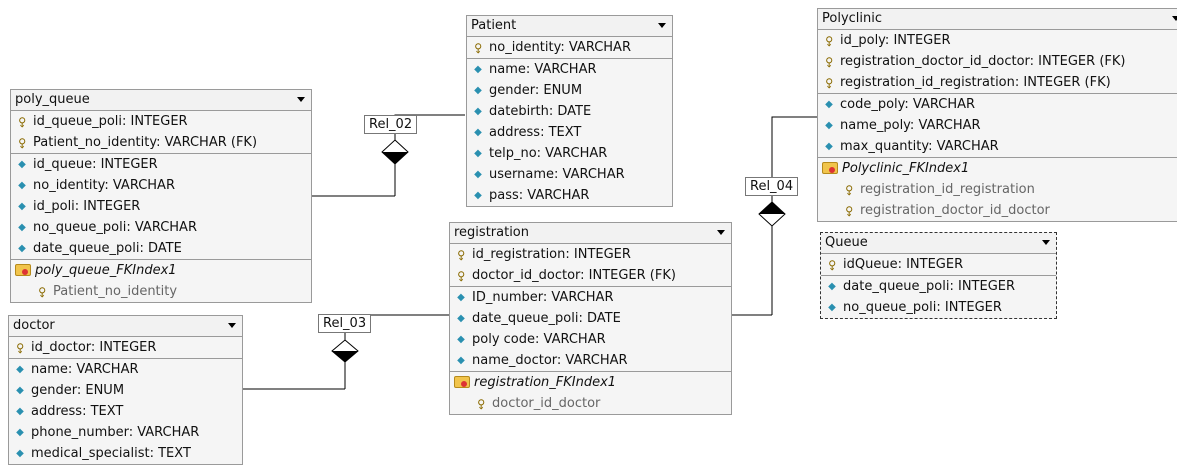  I want to click on row-text: pass: VARCHAR, so click(539, 195).